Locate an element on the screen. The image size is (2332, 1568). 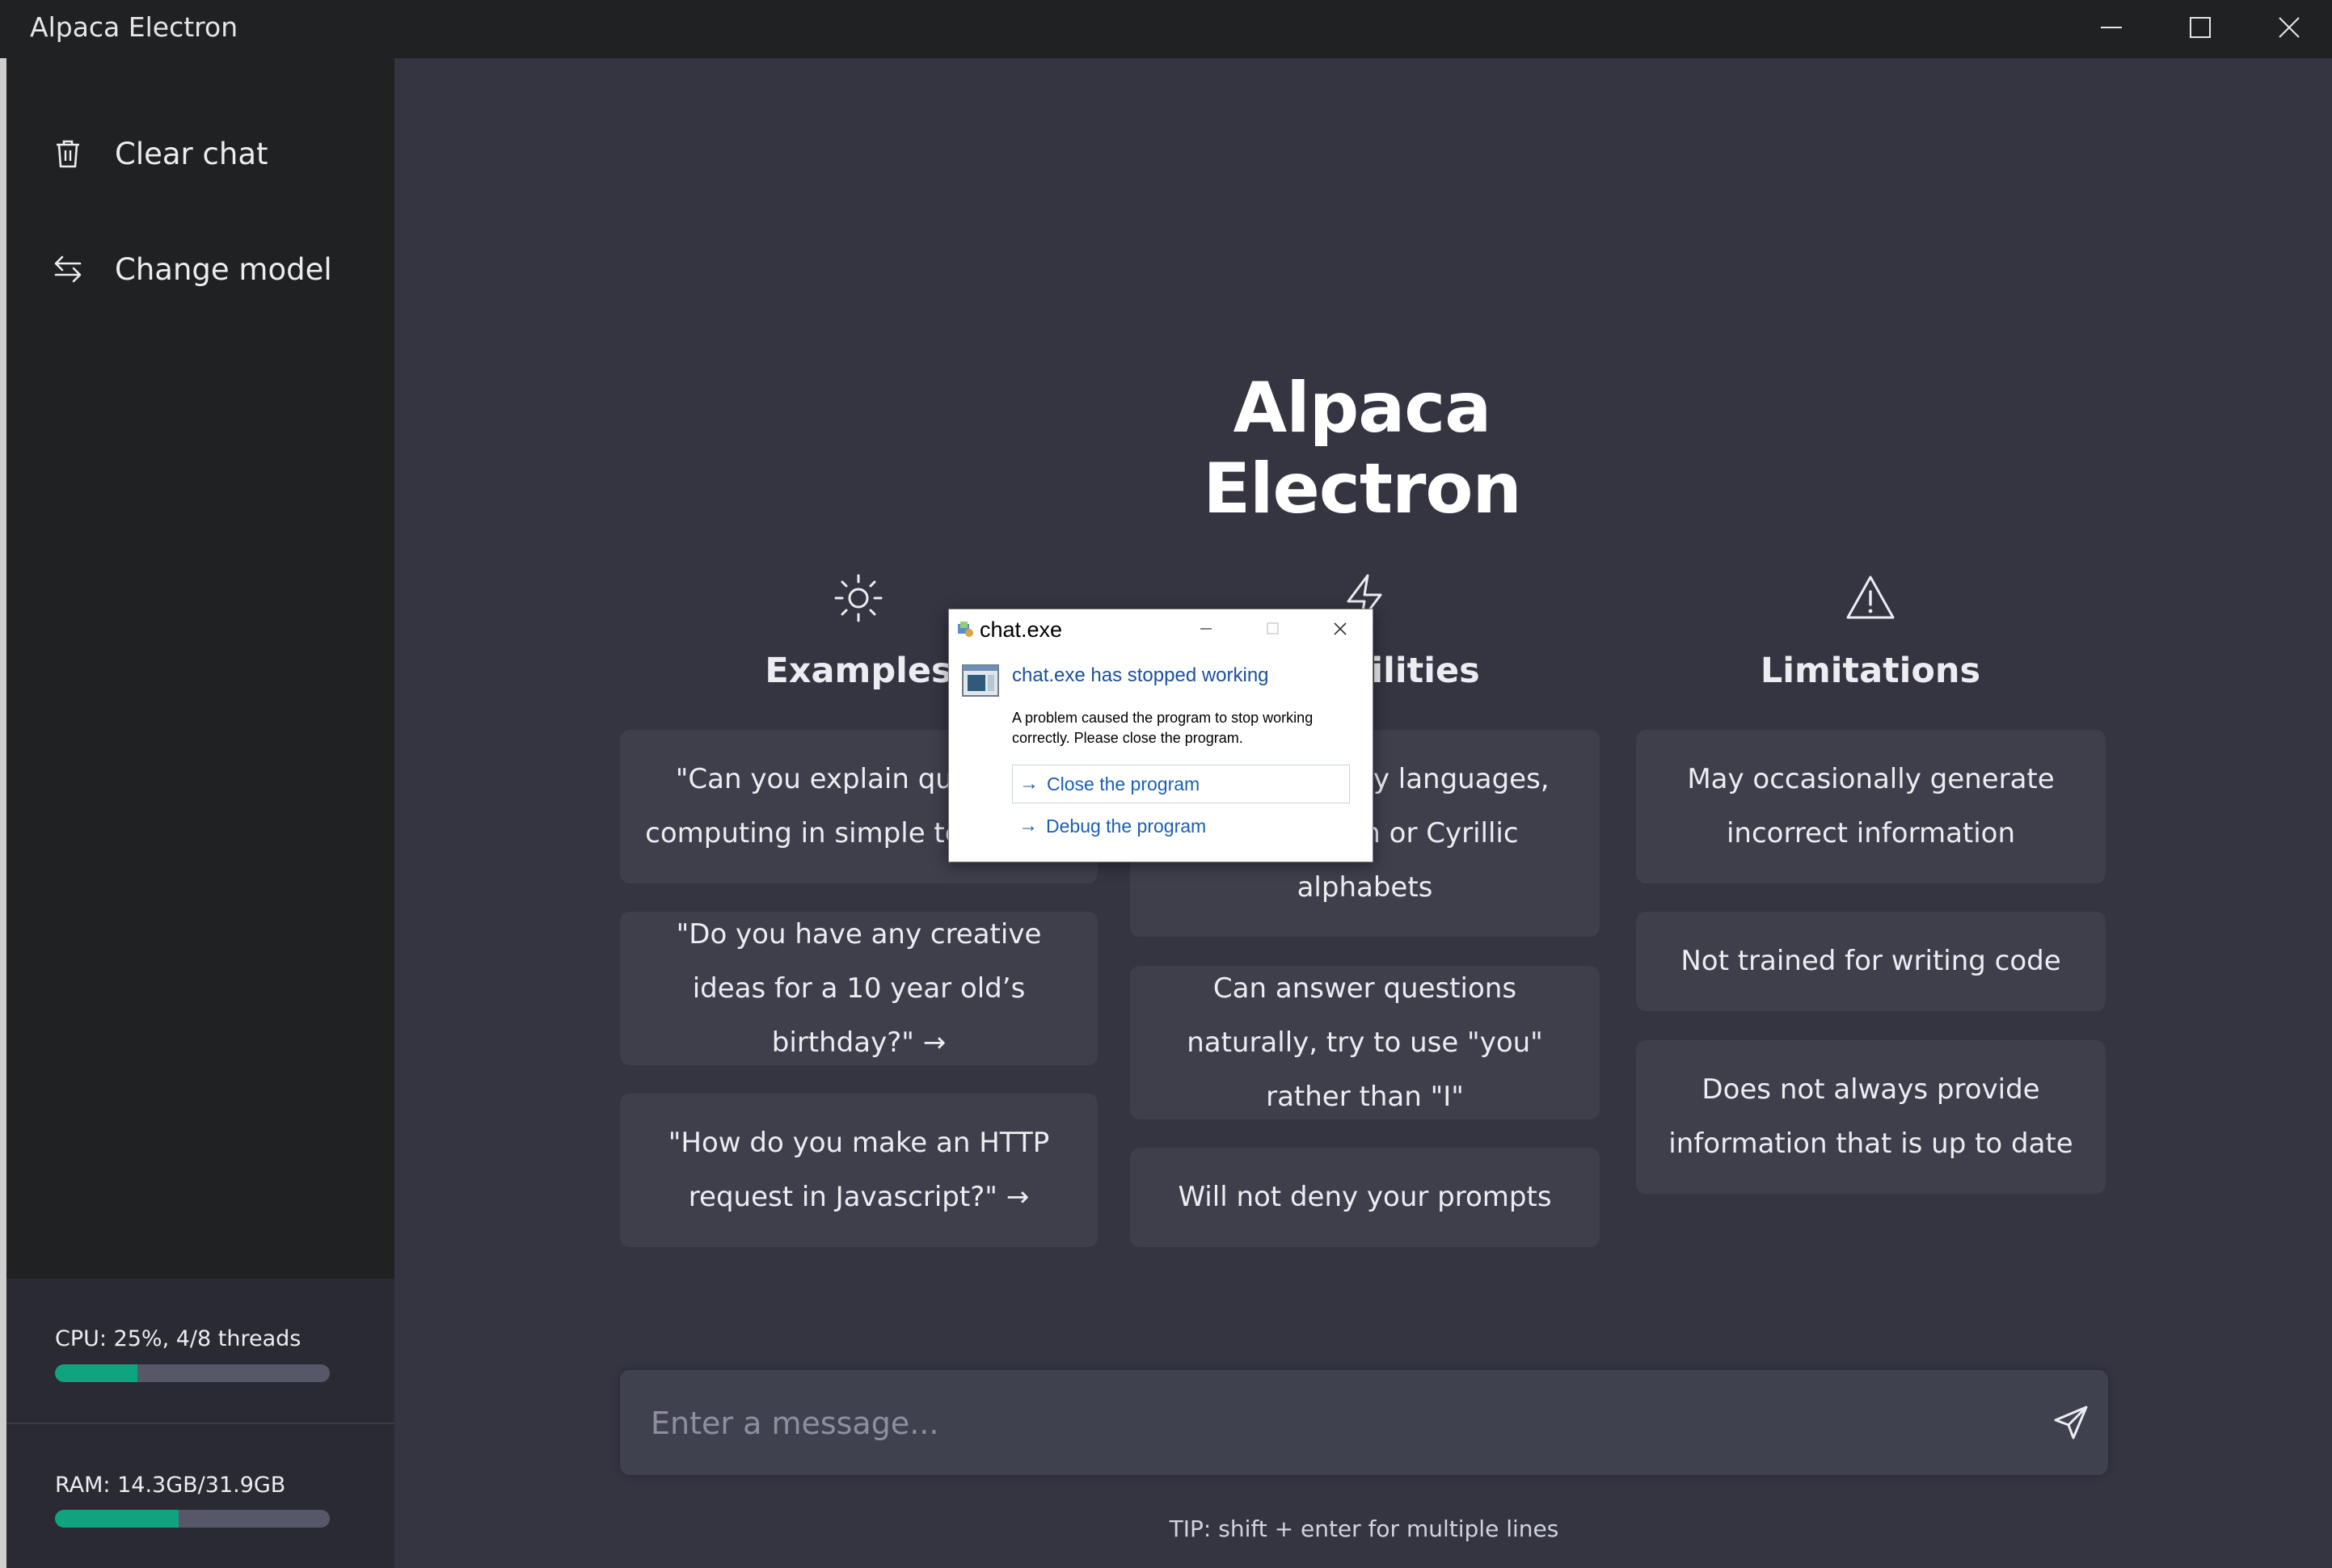
message-input is located at coordinates (1318, 1423).